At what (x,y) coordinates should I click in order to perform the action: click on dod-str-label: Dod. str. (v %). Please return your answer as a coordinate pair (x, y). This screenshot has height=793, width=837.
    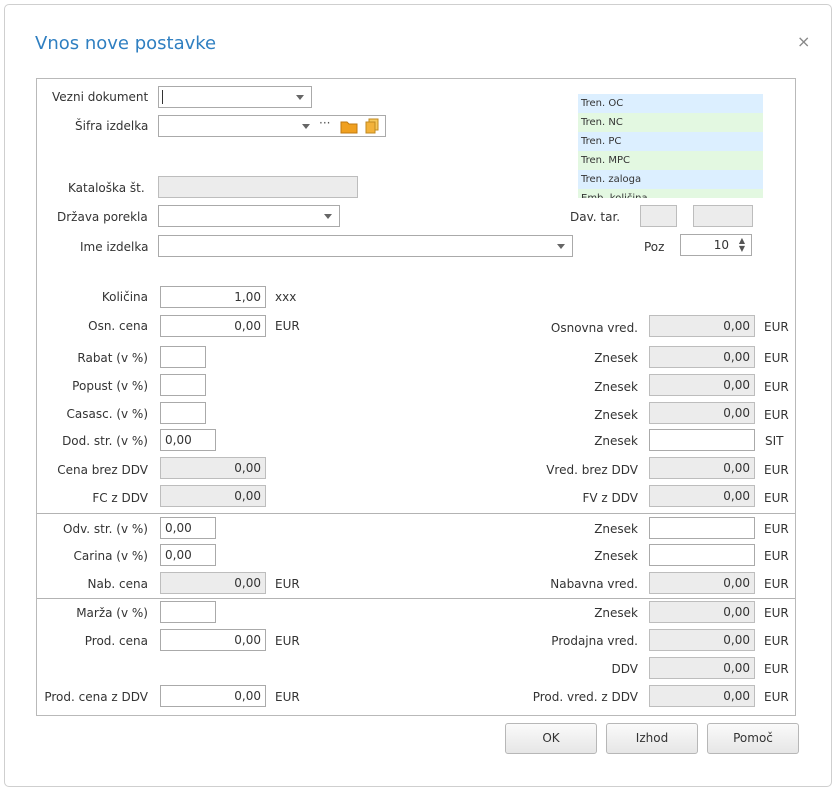
    Looking at the image, I should click on (105, 441).